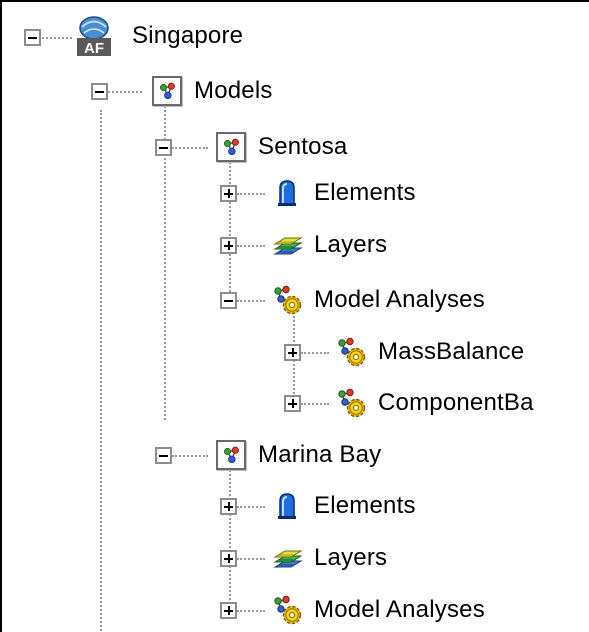  I want to click on tree-node-label: ComponentBa, so click(456, 402).